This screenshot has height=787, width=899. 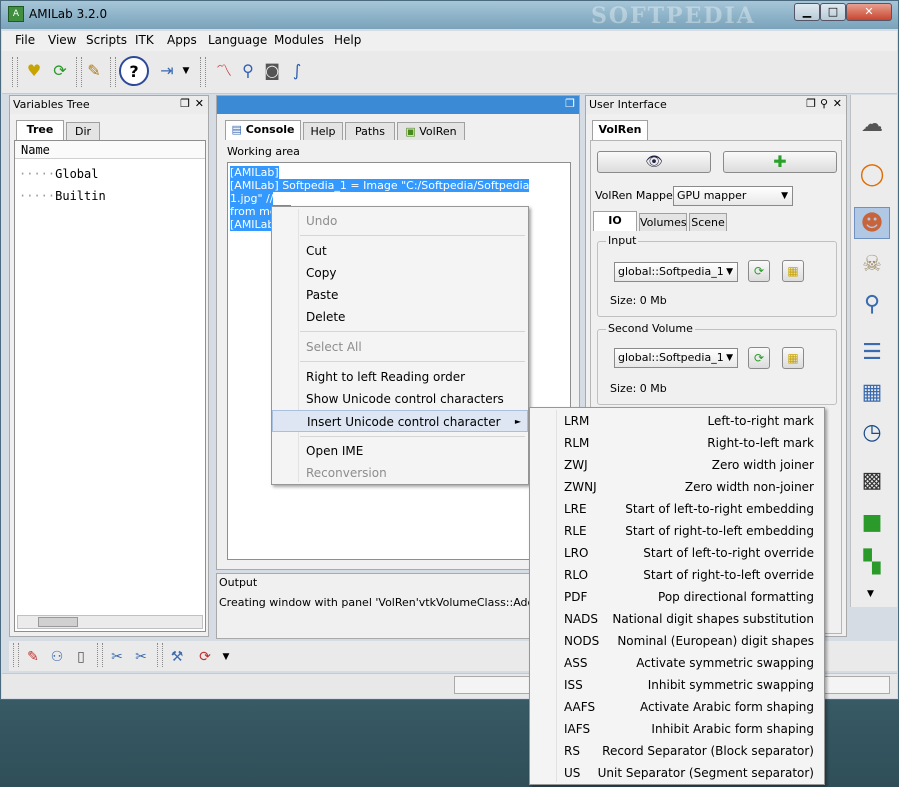 What do you see at coordinates (25, 40) in the screenshot?
I see `menu-file: File` at bounding box center [25, 40].